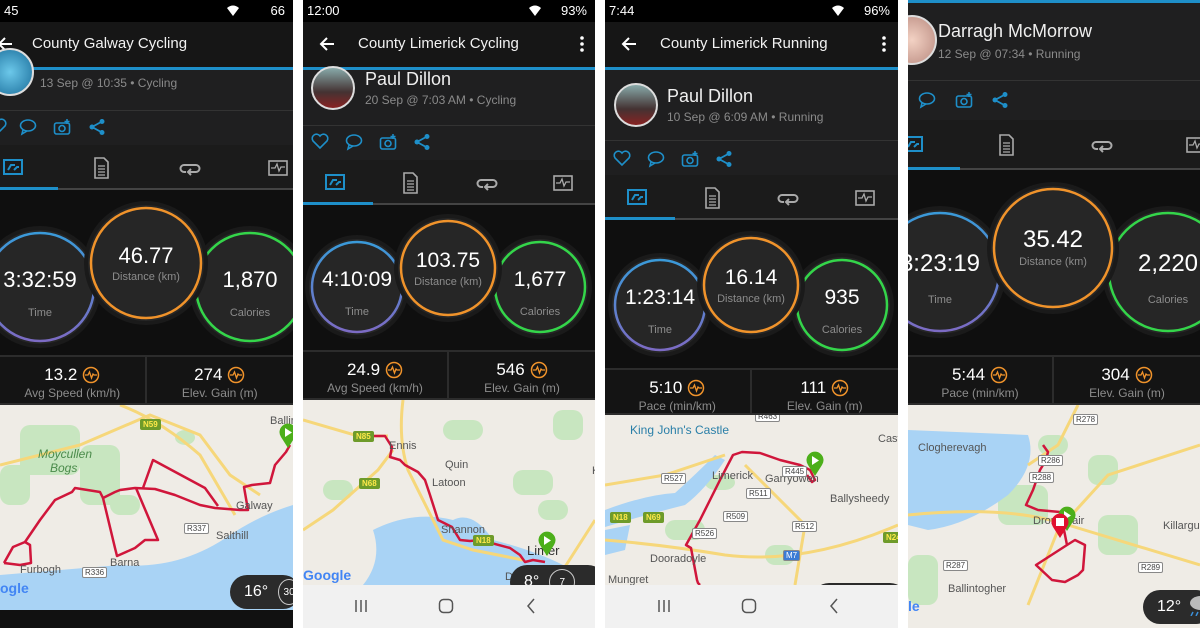 The image size is (1200, 628). Describe the element at coordinates (441, 100) in the screenshot. I see `activity-subtitle: 20 Sep @ 7:03 AM • Cycling` at that location.